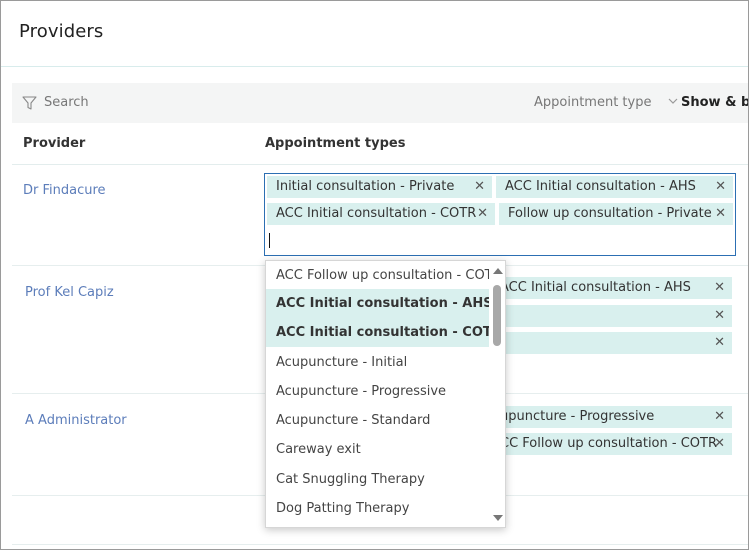 This screenshot has width=749, height=550. What do you see at coordinates (498, 518) in the screenshot?
I see `scroll-down-arrow-icon` at bounding box center [498, 518].